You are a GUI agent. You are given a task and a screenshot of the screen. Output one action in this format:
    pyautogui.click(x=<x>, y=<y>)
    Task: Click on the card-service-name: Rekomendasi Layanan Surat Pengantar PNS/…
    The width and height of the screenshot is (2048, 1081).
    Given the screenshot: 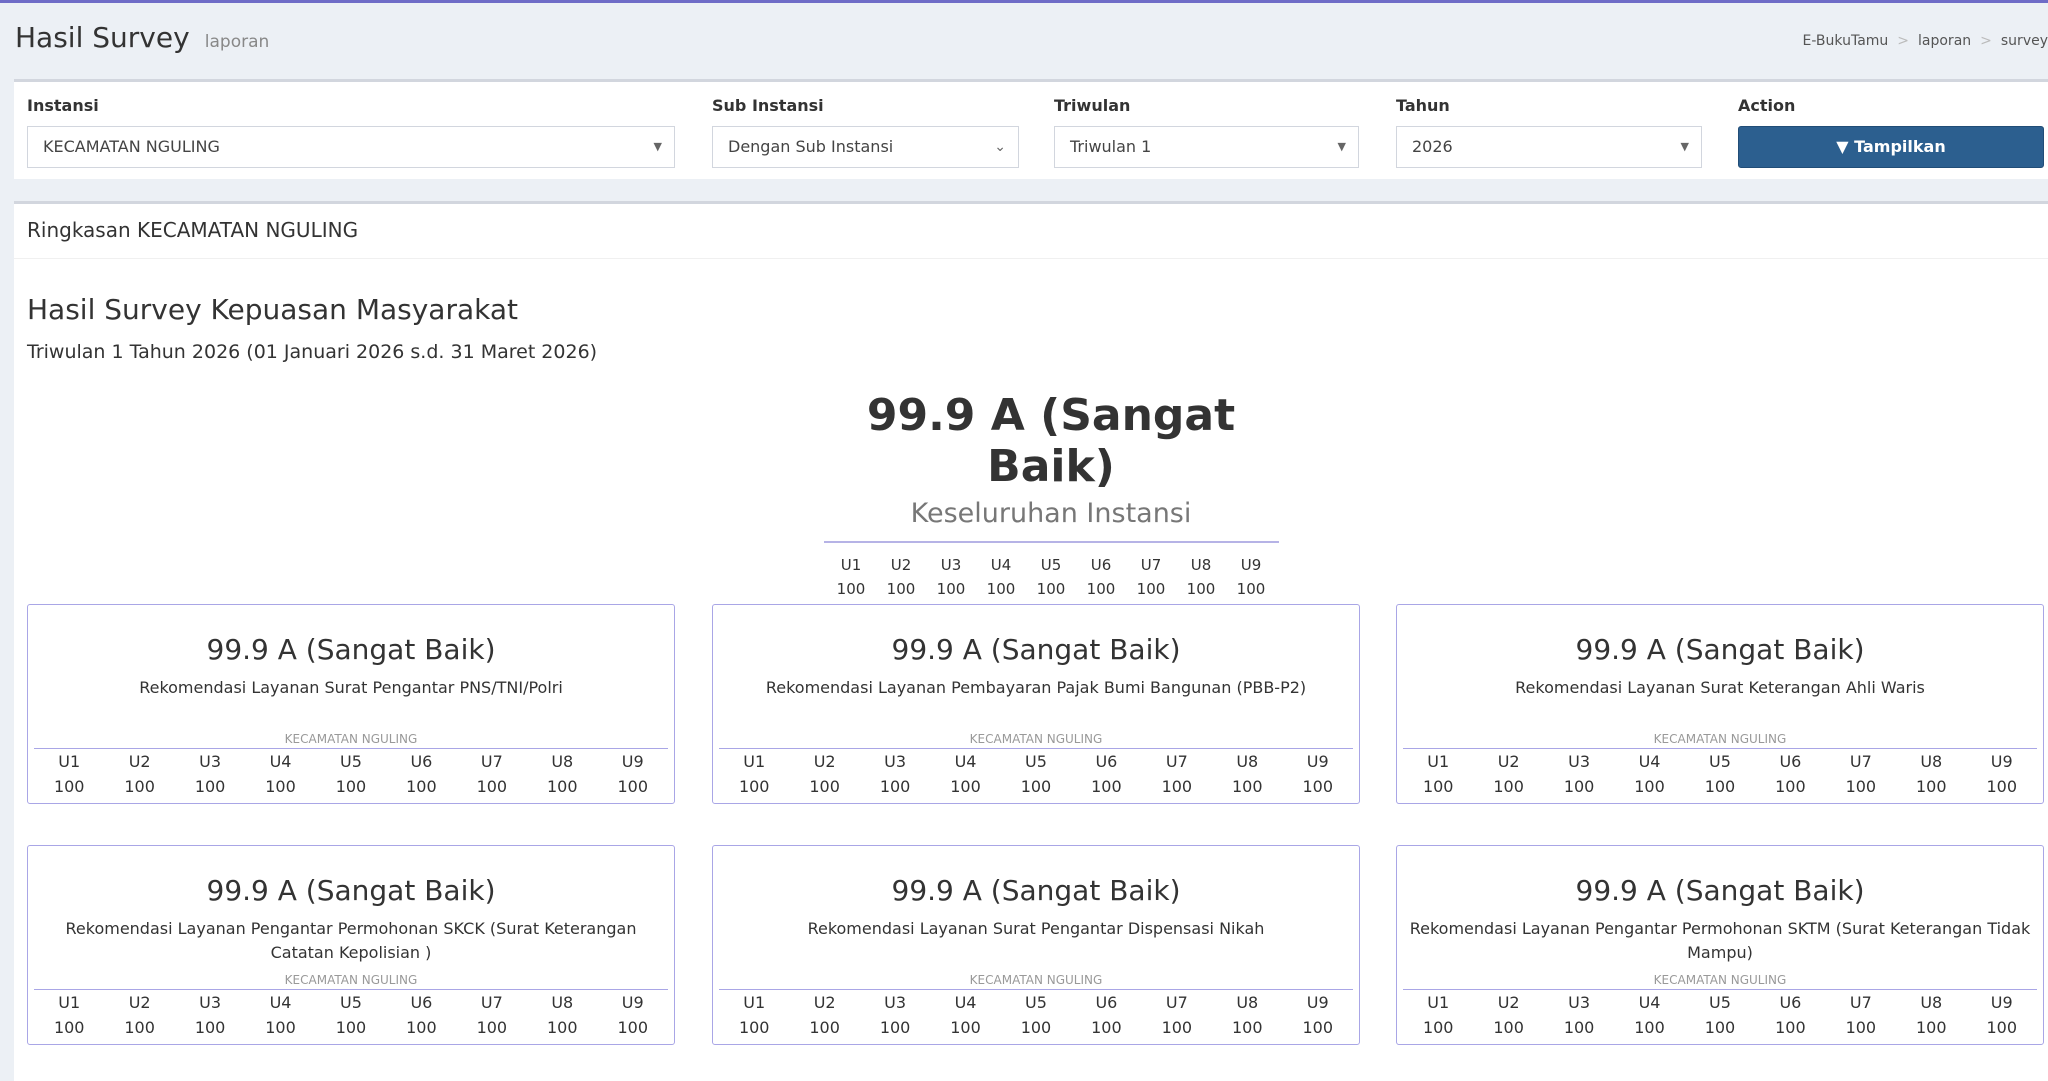 What is the action you would take?
    pyautogui.click(x=351, y=687)
    